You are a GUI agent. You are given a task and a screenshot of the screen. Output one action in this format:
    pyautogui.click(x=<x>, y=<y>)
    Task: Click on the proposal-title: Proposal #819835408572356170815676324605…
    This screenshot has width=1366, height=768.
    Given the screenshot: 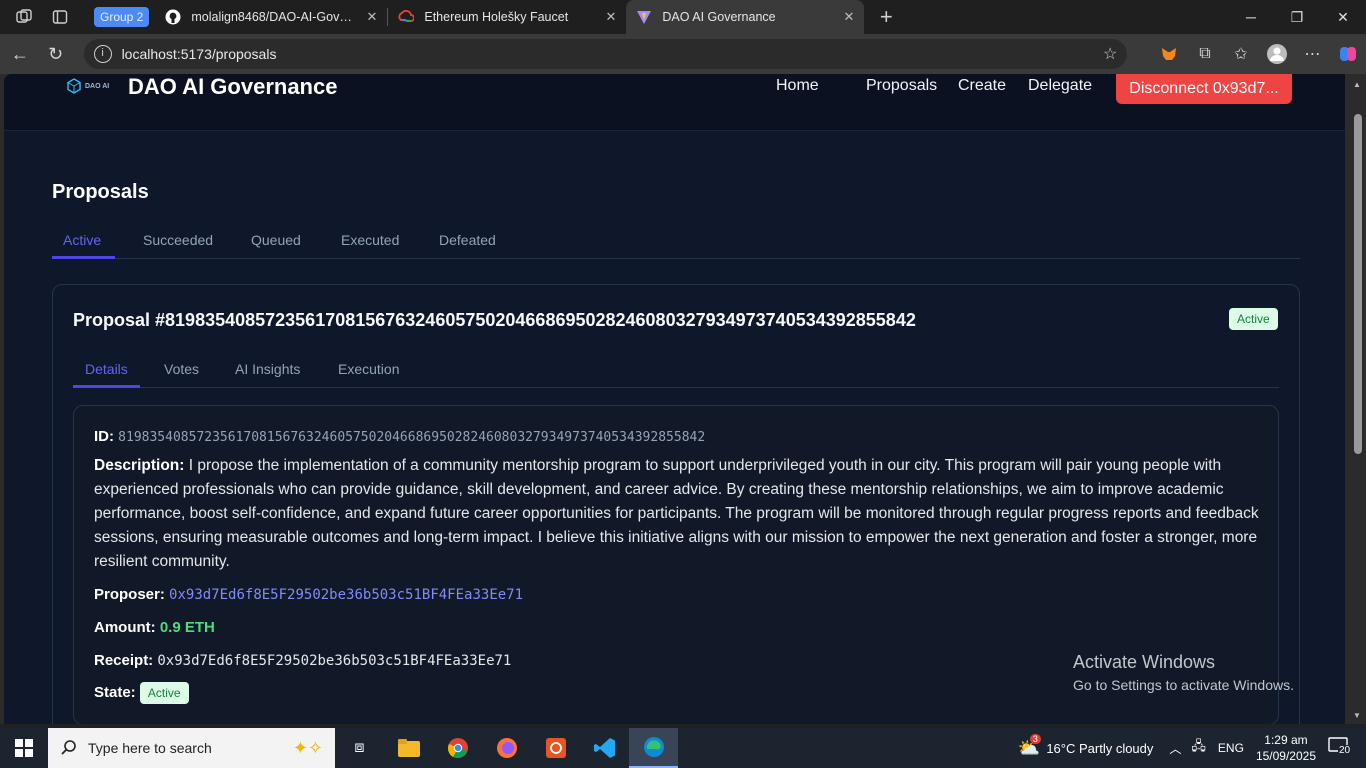 What is the action you would take?
    pyautogui.click(x=494, y=320)
    